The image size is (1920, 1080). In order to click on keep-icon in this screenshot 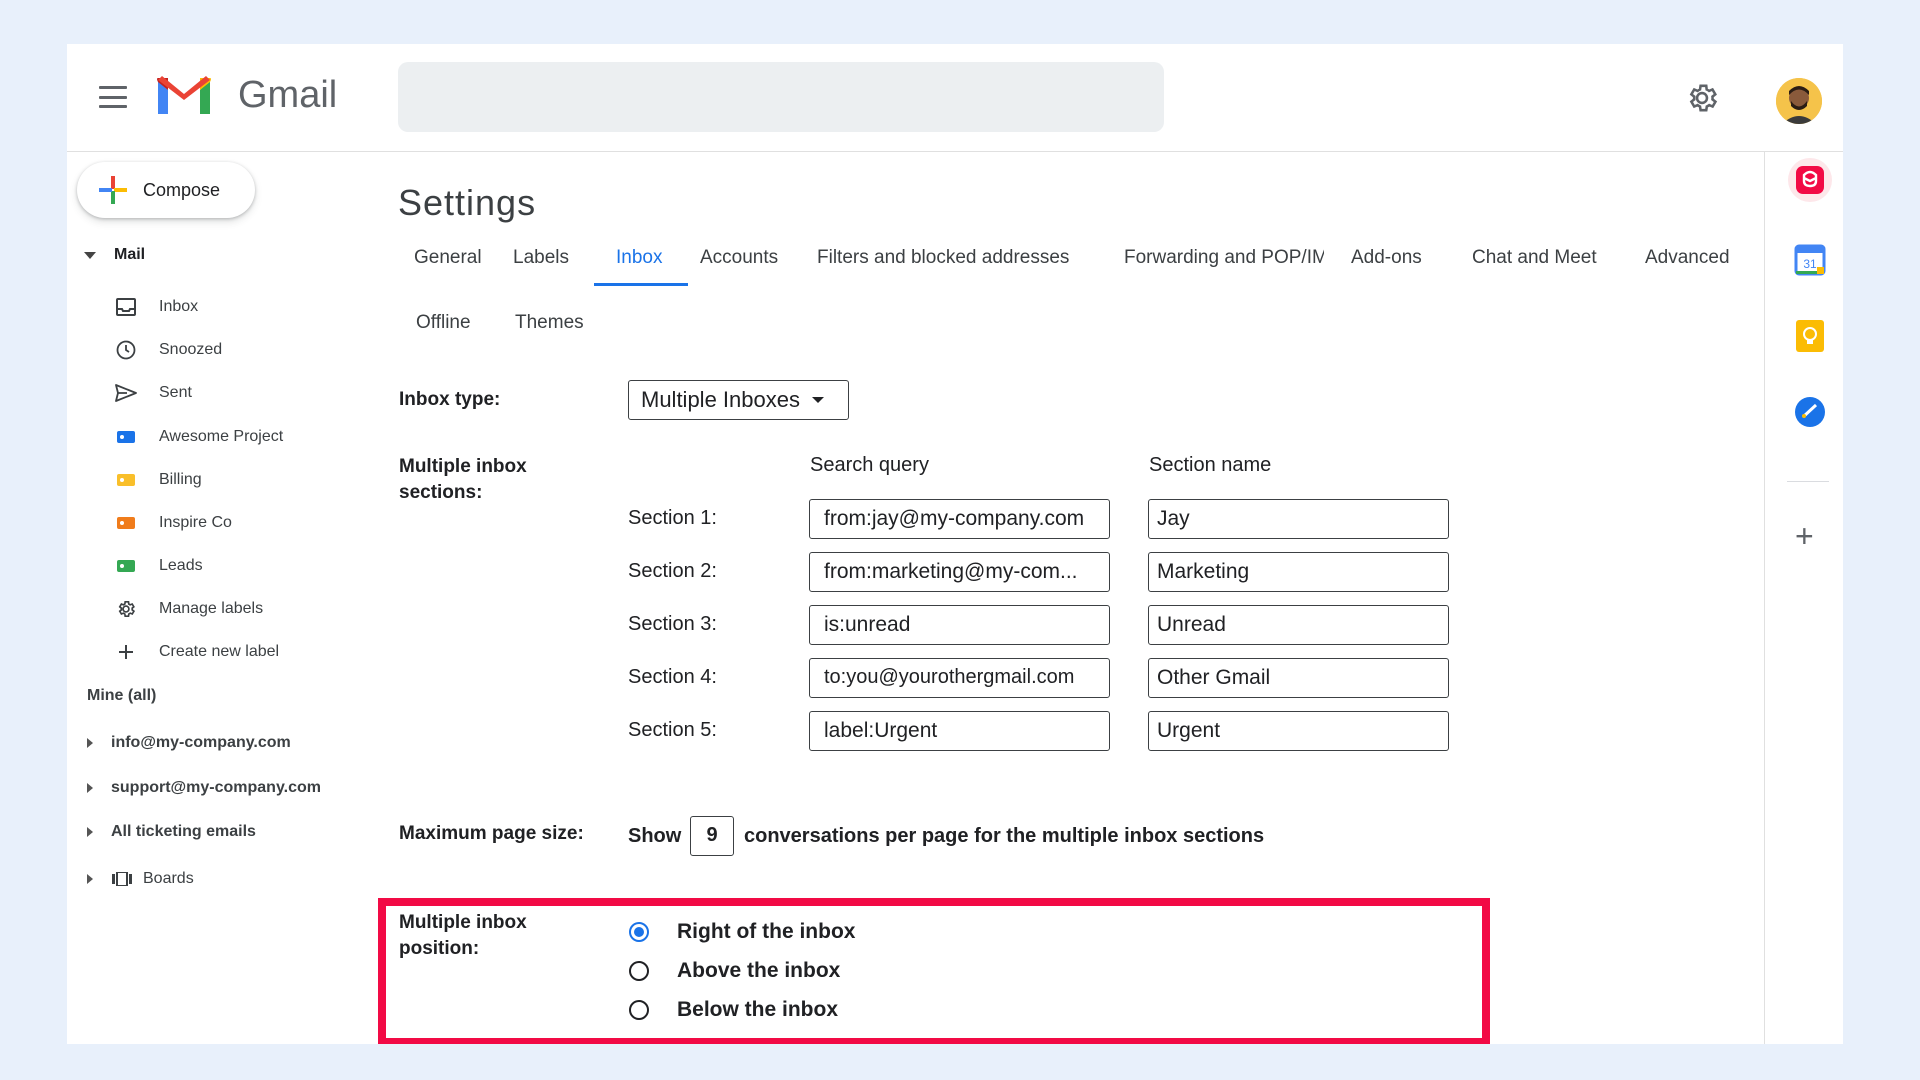, I will do `click(1810, 336)`.